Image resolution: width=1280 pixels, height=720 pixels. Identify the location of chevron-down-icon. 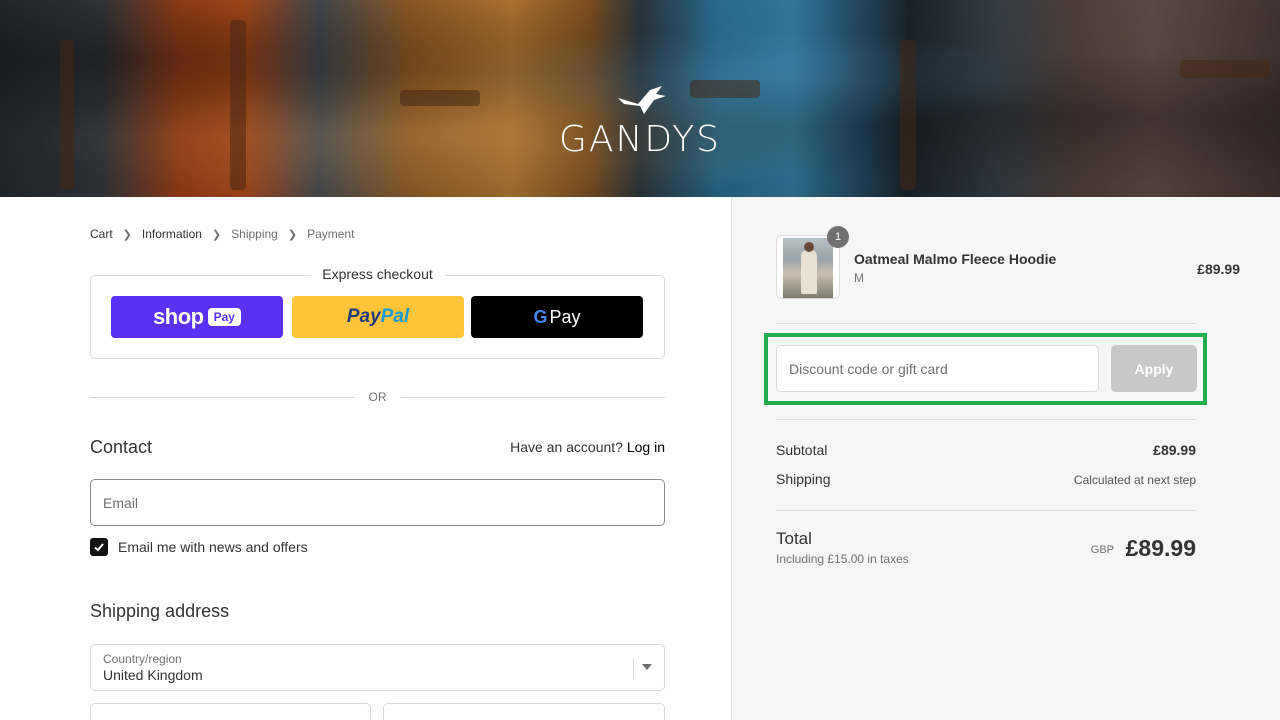
(647, 667).